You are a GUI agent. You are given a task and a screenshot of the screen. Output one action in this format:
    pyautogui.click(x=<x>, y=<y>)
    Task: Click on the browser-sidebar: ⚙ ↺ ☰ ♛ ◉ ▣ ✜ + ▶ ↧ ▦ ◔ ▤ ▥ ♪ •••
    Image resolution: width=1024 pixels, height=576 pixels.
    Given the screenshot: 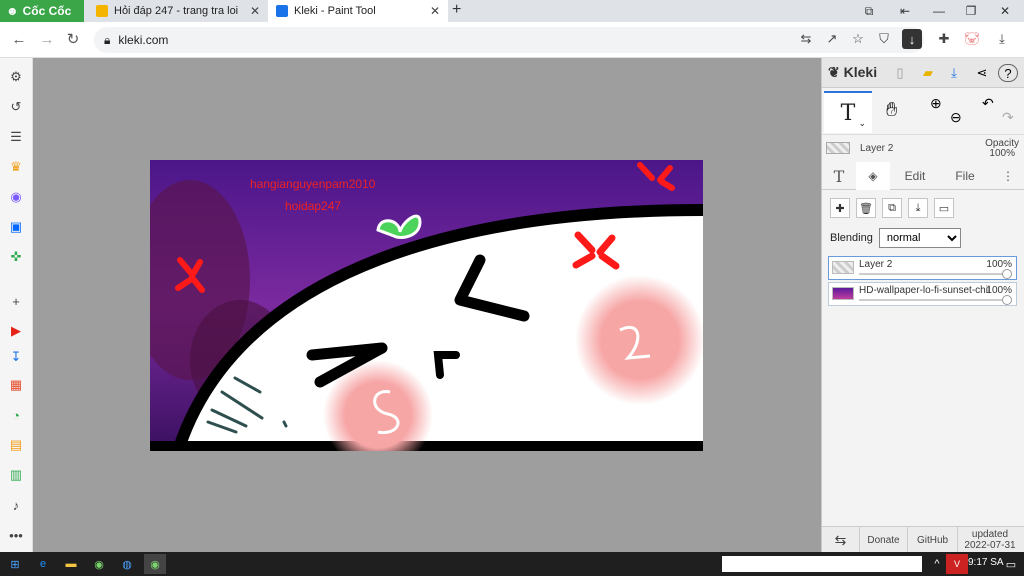 What is the action you would take?
    pyautogui.click(x=16, y=305)
    